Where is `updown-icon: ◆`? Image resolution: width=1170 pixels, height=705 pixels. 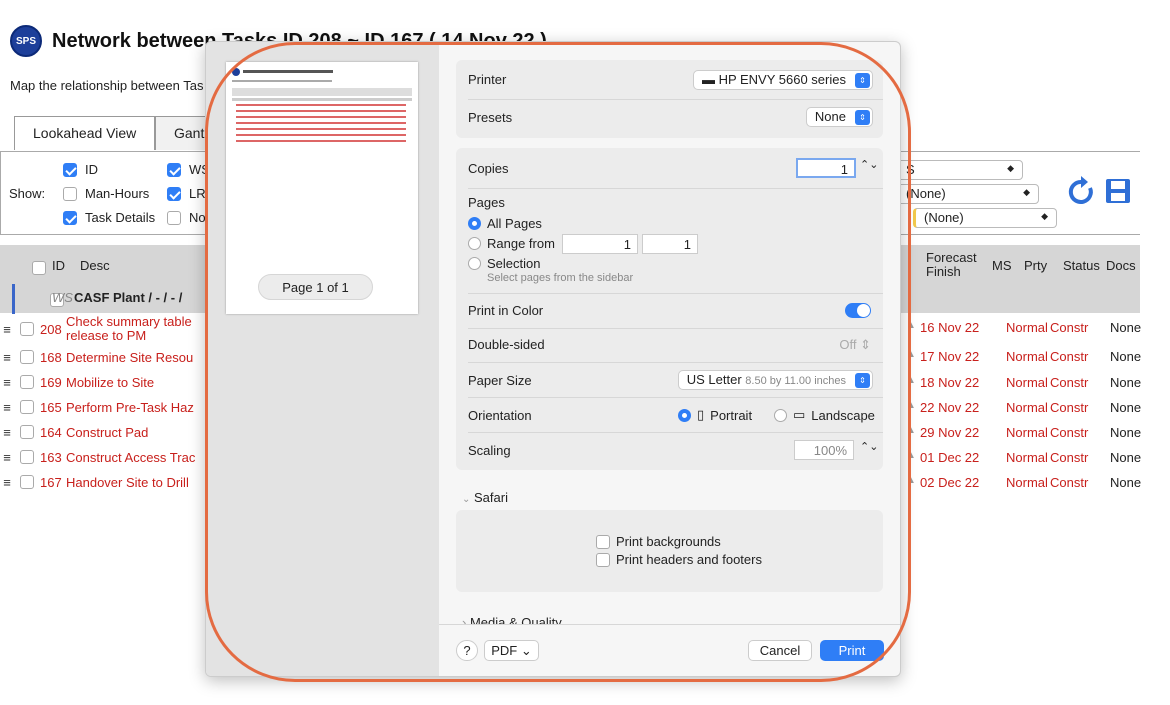 updown-icon: ◆ is located at coordinates (1044, 216).